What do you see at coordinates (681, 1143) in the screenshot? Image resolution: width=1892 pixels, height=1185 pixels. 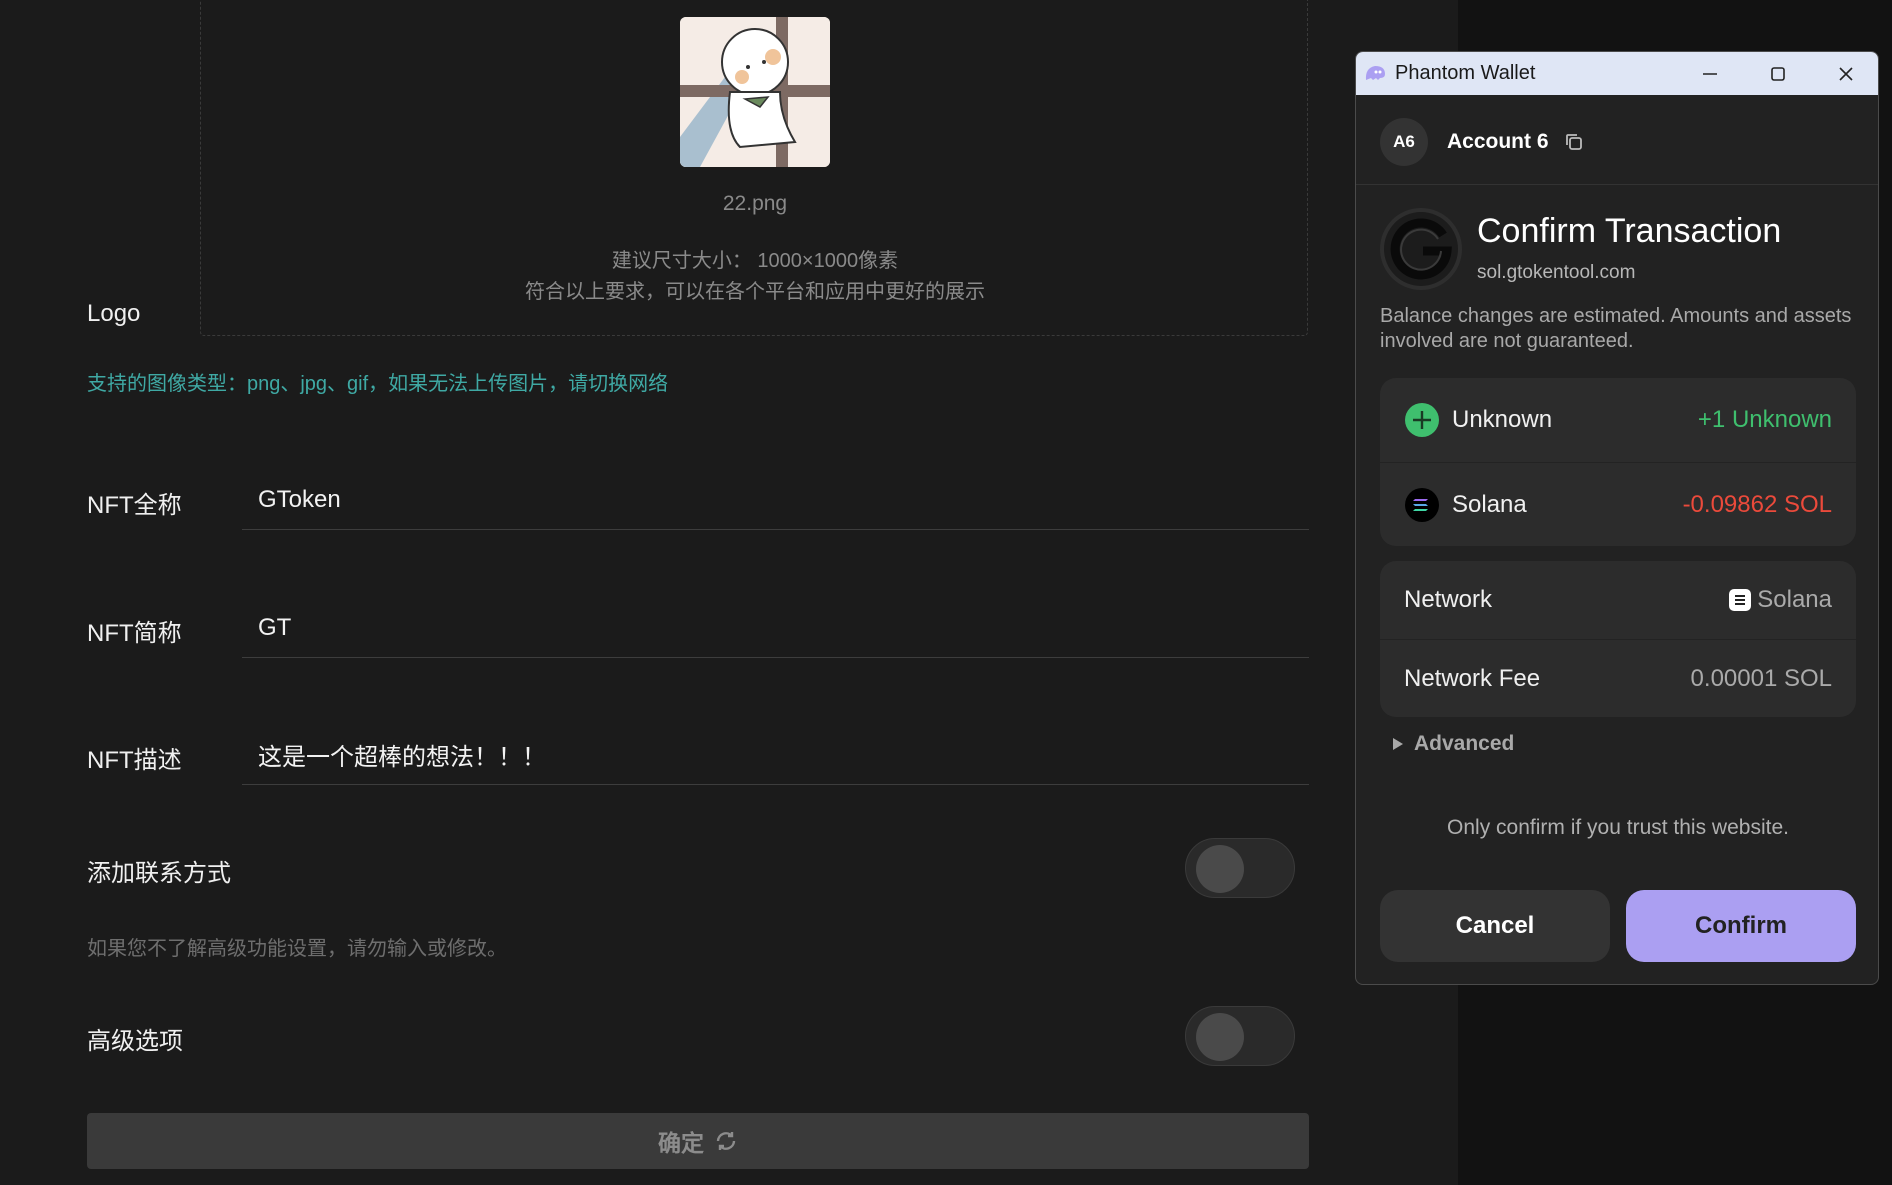 I see `submit-label: 确定` at bounding box center [681, 1143].